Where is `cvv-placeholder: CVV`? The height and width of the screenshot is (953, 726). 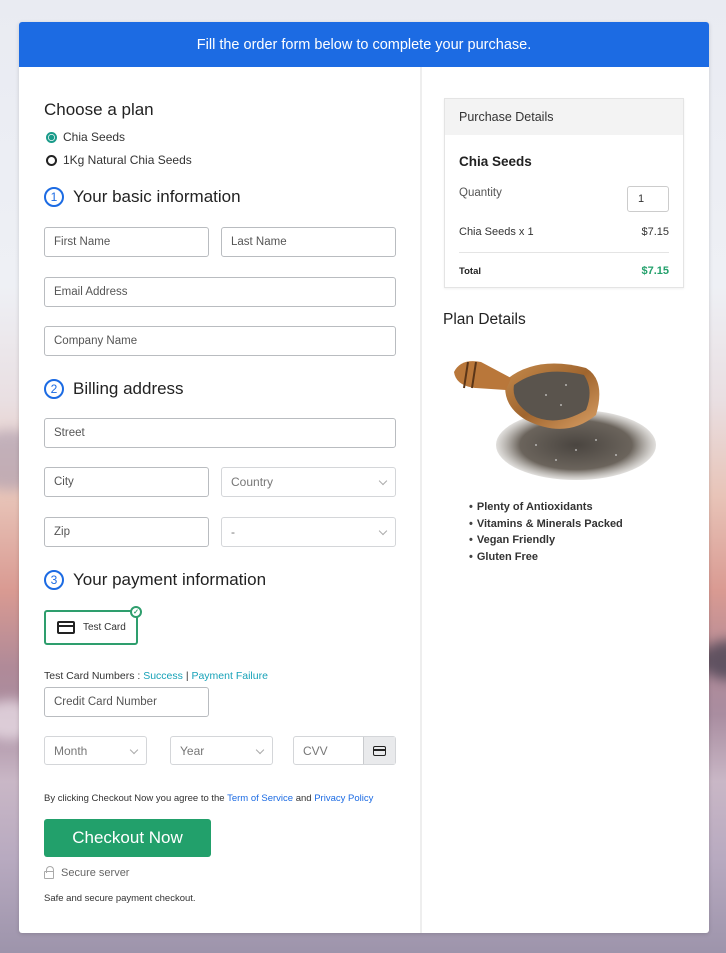
cvv-placeholder: CVV is located at coordinates (315, 750).